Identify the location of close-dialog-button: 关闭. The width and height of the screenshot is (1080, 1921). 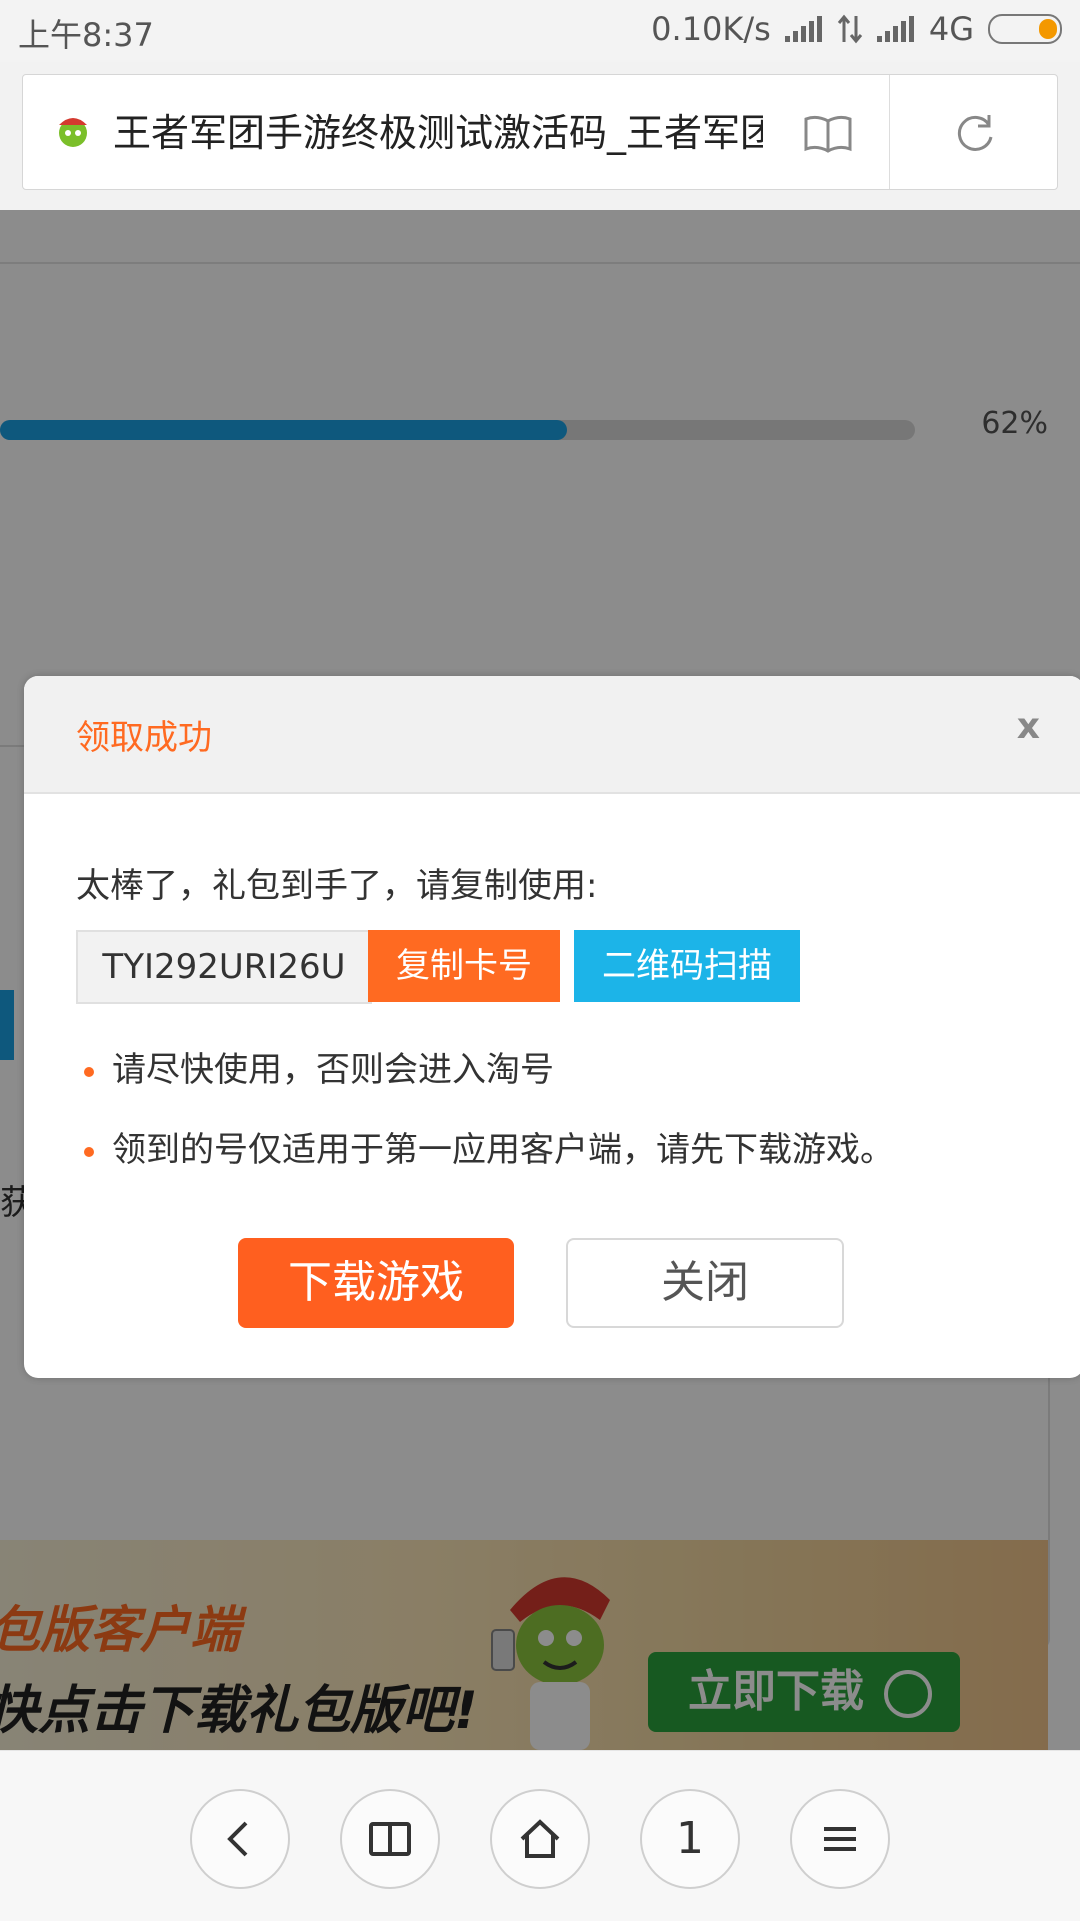
(705, 1283).